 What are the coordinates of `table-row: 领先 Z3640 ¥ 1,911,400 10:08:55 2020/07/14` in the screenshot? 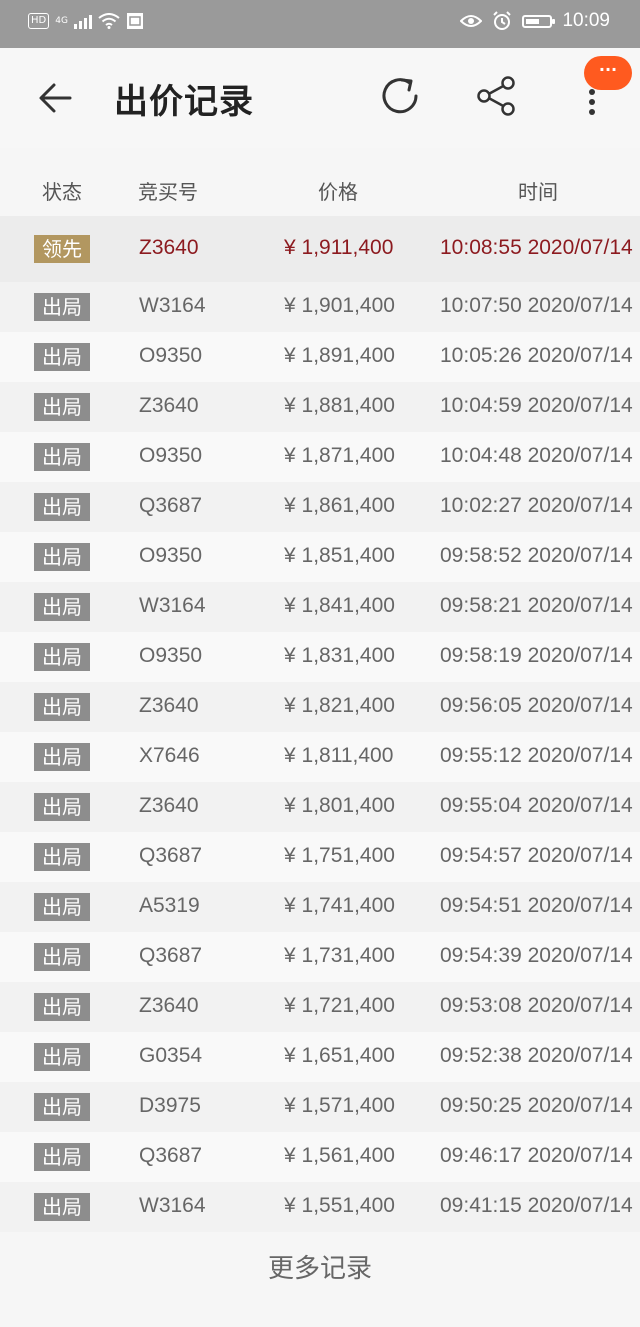 It's located at (320, 249).